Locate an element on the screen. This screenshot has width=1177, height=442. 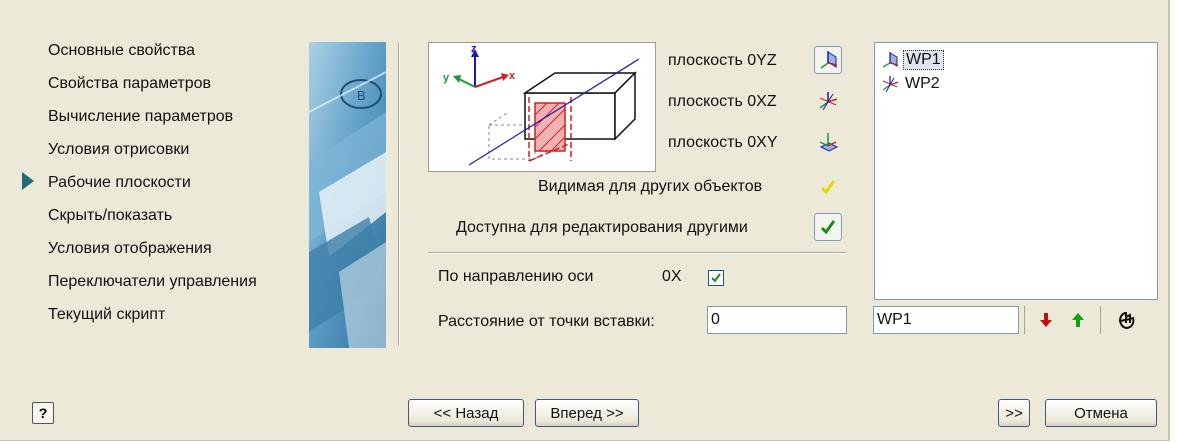
work-plane-preview: z y x is located at coordinates (542, 107).